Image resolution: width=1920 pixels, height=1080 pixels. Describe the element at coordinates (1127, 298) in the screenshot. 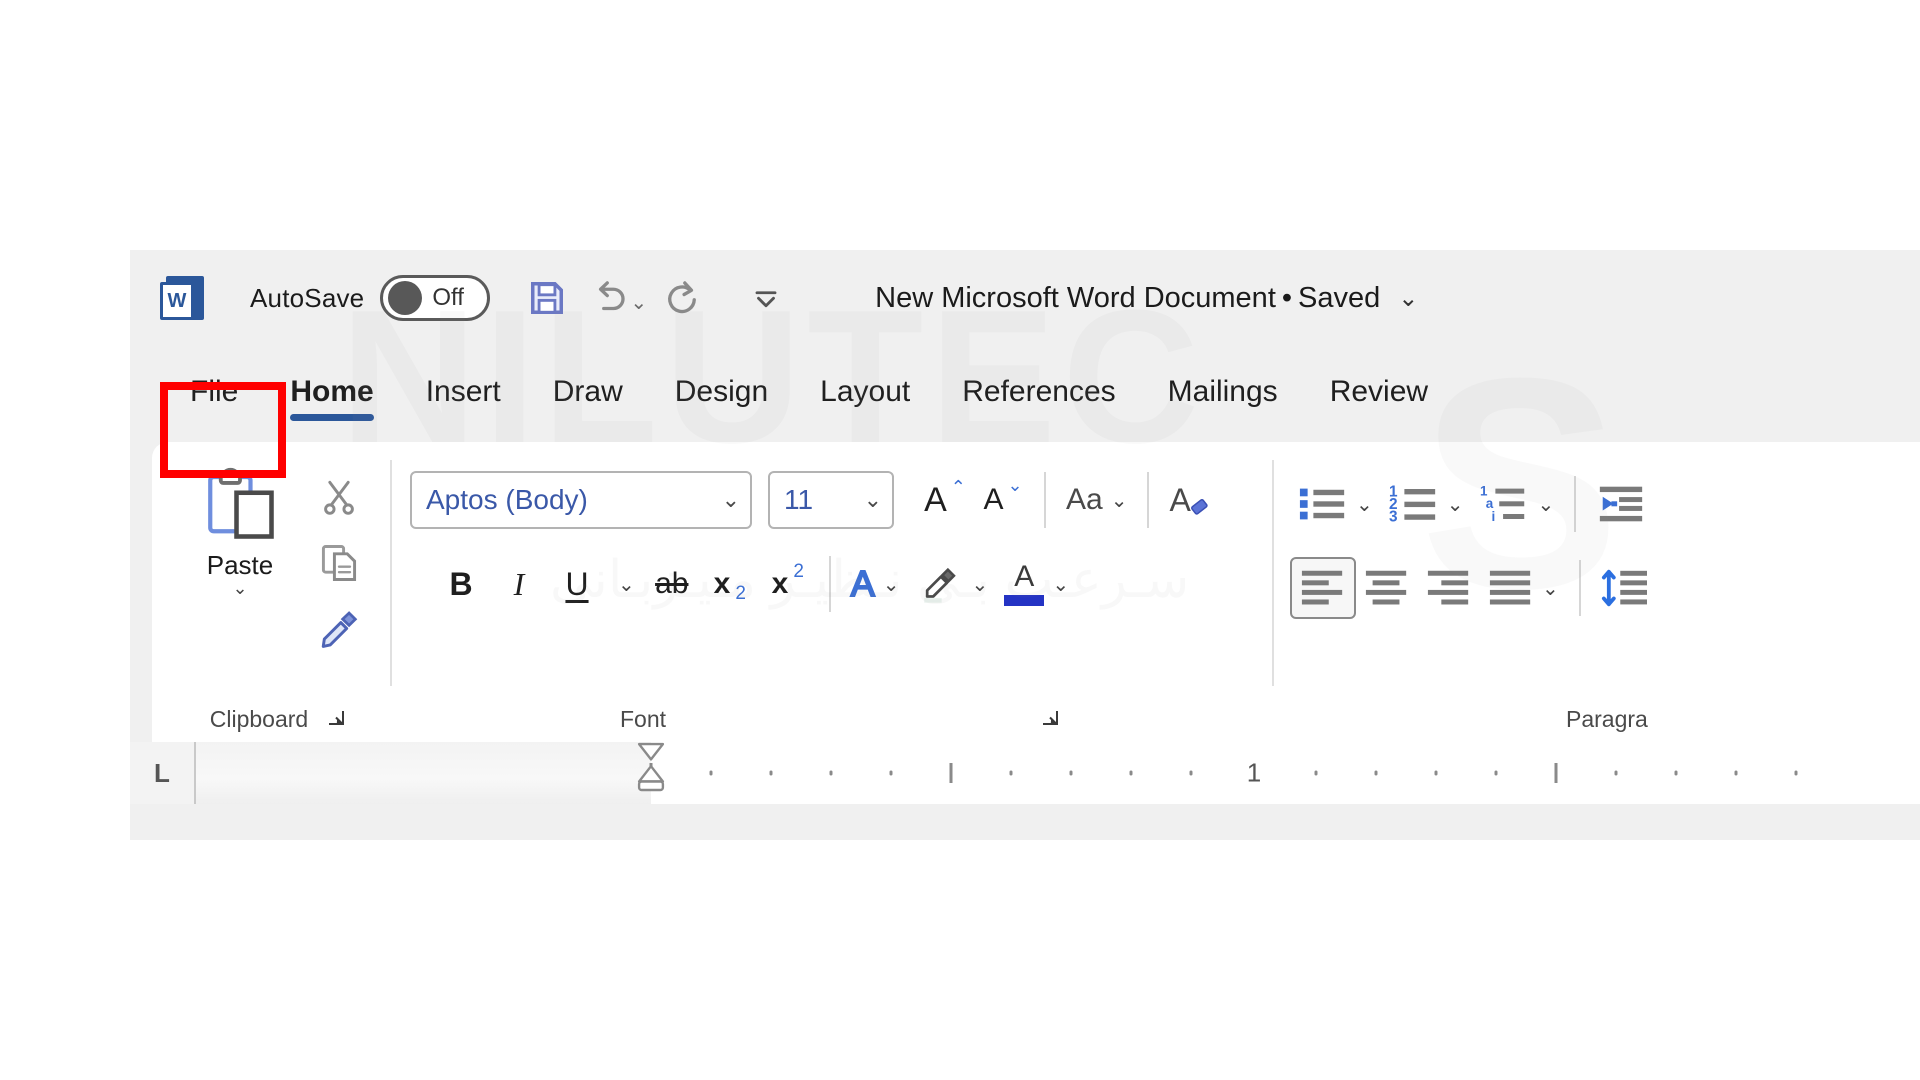

I see `document-title: New Microsoft Word Document • Saved` at that location.